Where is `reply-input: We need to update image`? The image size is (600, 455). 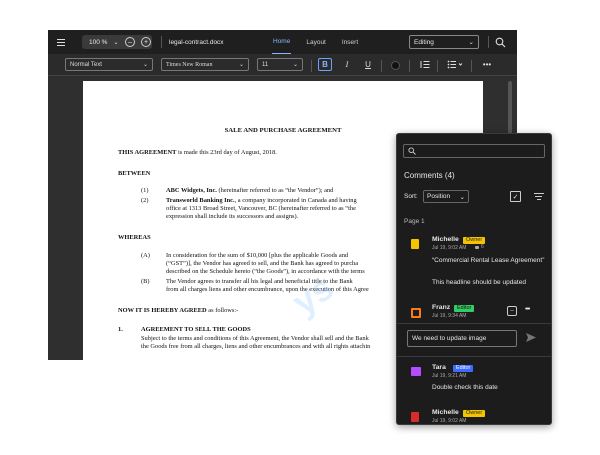 reply-input: We need to update image is located at coordinates (462, 338).